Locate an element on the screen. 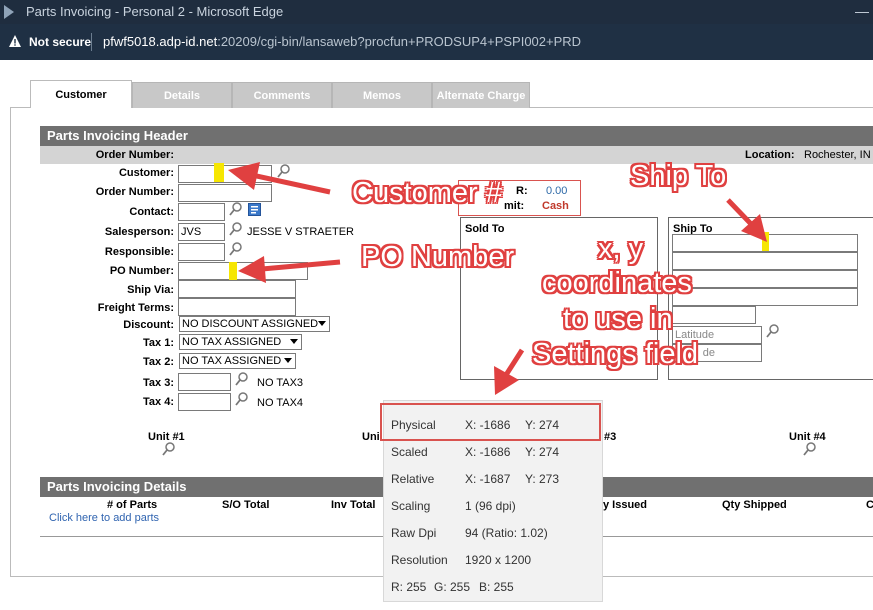 The width and height of the screenshot is (873, 610). tab-alternate-charge: Alternate Charge is located at coordinates (481, 95).